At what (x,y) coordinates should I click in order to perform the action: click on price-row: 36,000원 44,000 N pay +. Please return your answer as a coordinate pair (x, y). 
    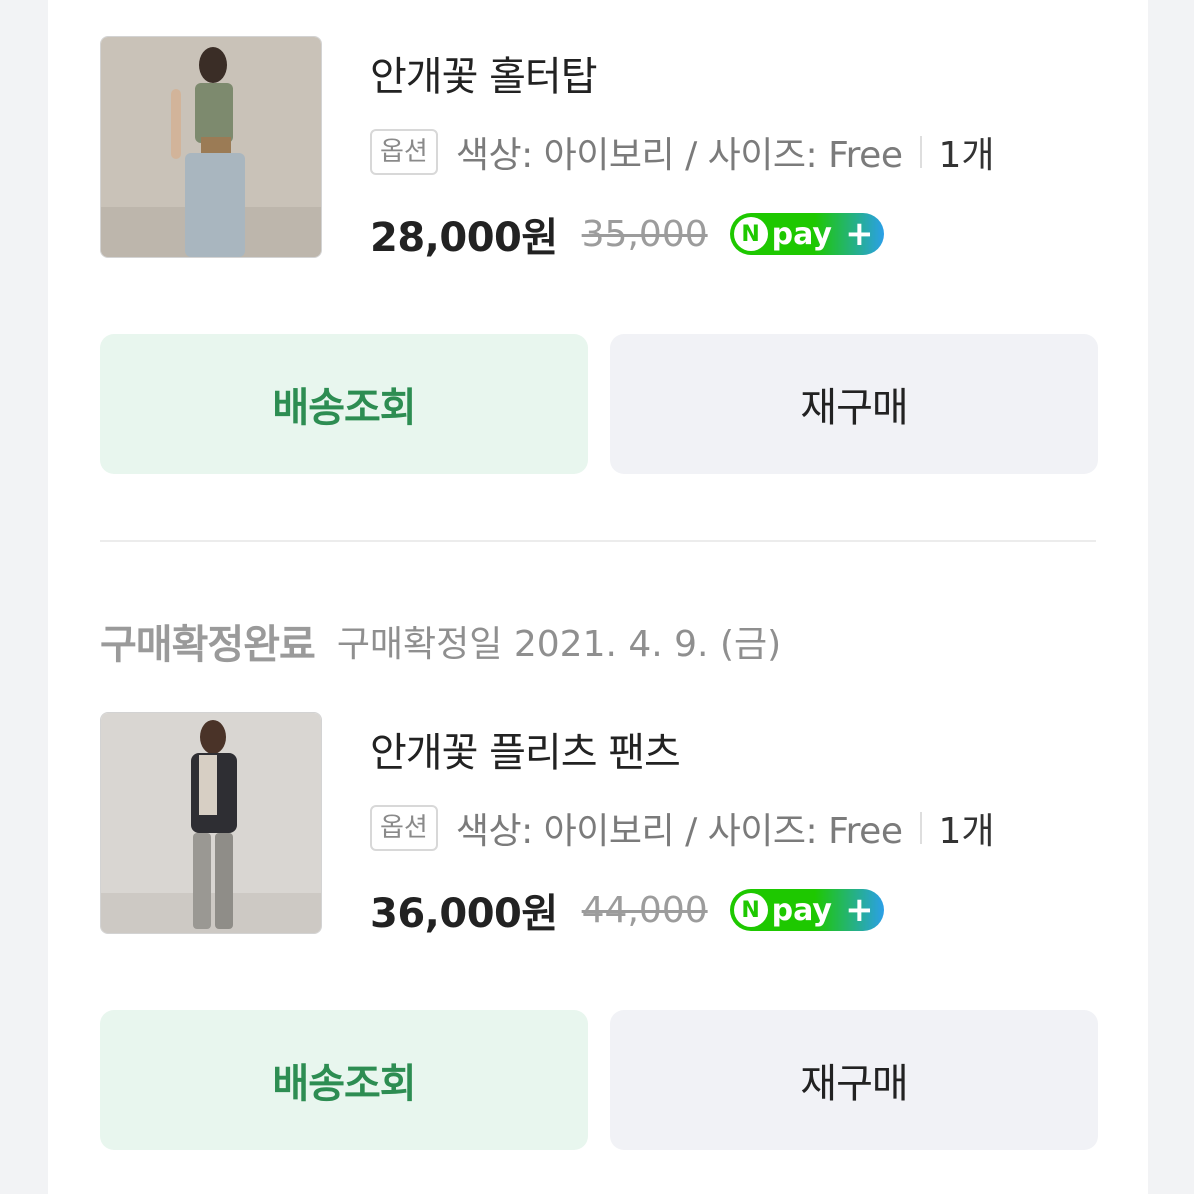
    Looking at the image, I should click on (627, 910).